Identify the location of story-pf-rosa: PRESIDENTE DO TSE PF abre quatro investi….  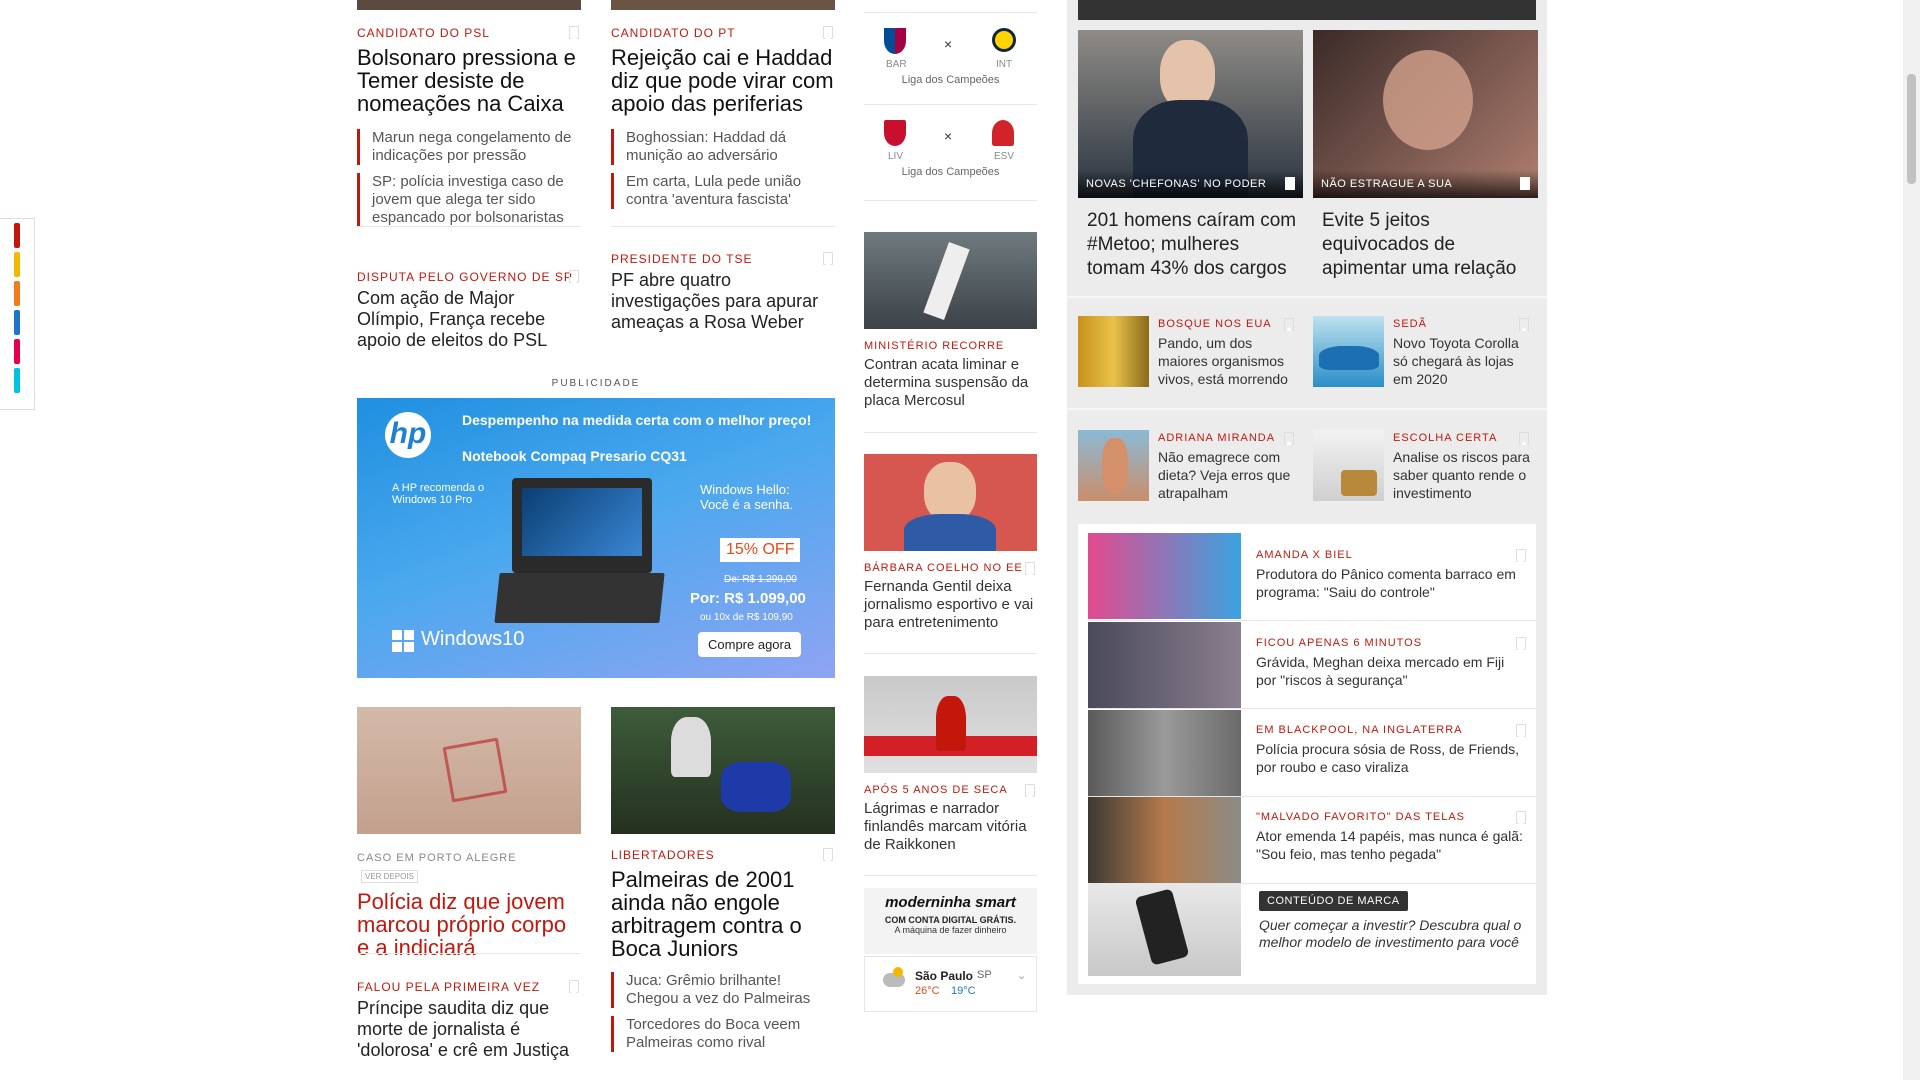
(723, 292).